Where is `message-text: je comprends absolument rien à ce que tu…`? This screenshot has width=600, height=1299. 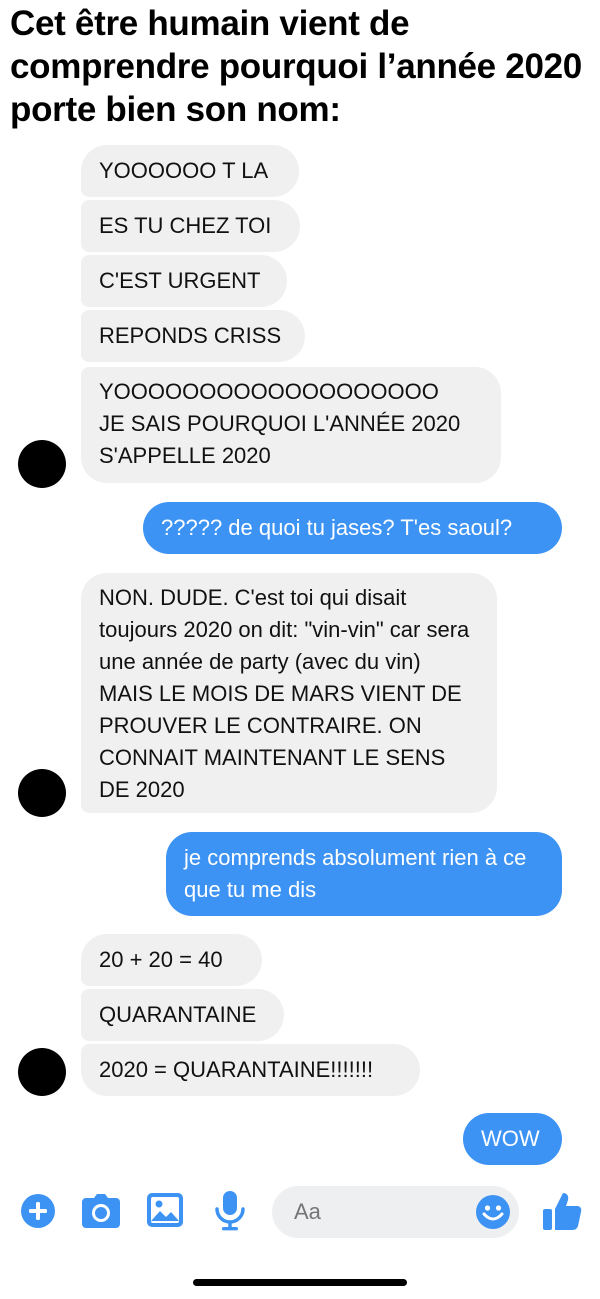 message-text: je comprends absolument rien à ce que tu… is located at coordinates (355, 873).